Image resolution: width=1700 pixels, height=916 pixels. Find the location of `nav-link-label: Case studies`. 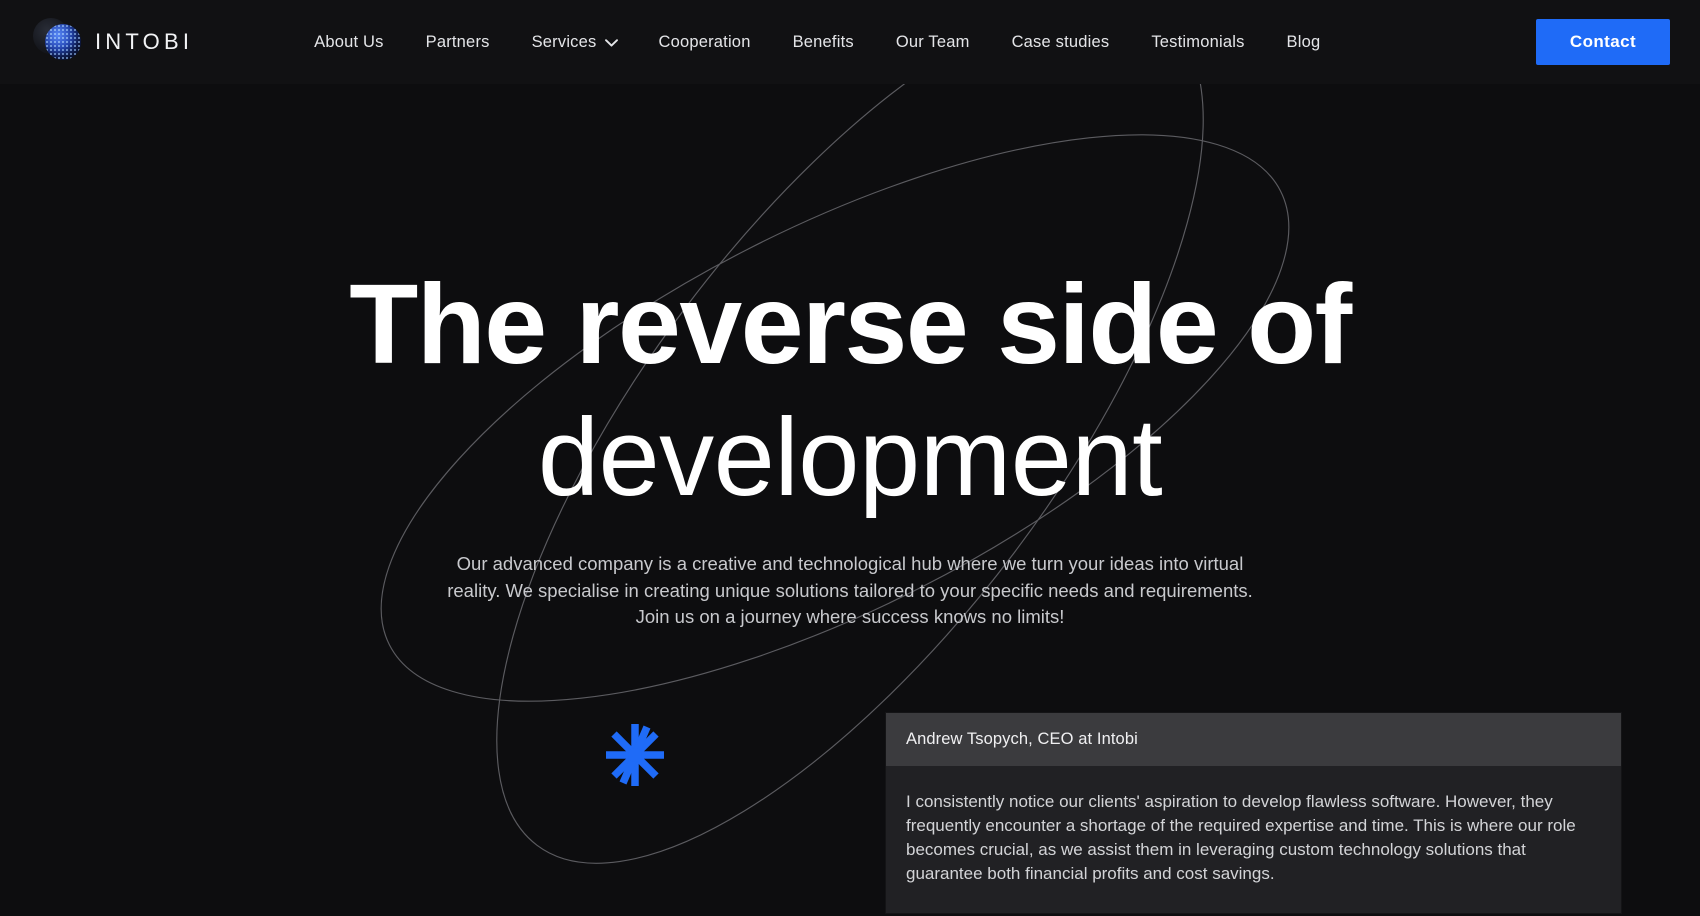

nav-link-label: Case studies is located at coordinates (1060, 41).